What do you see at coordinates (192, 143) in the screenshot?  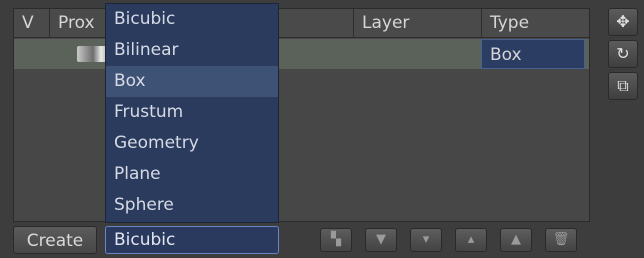 I see `dropdown-option-geometry: Geometry` at bounding box center [192, 143].